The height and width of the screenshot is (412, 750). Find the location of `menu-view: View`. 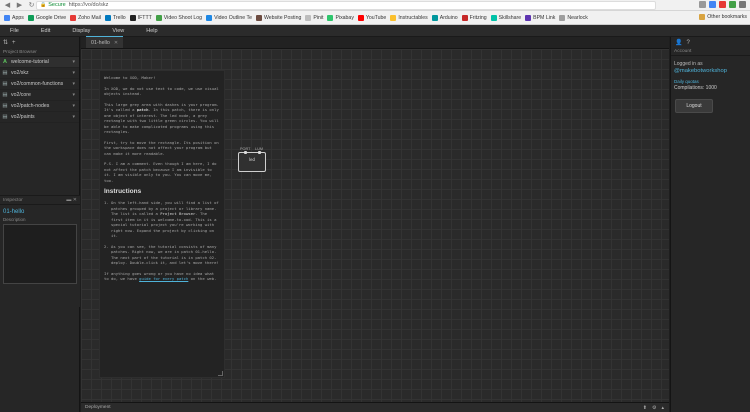

menu-view: View is located at coordinates (118, 31).